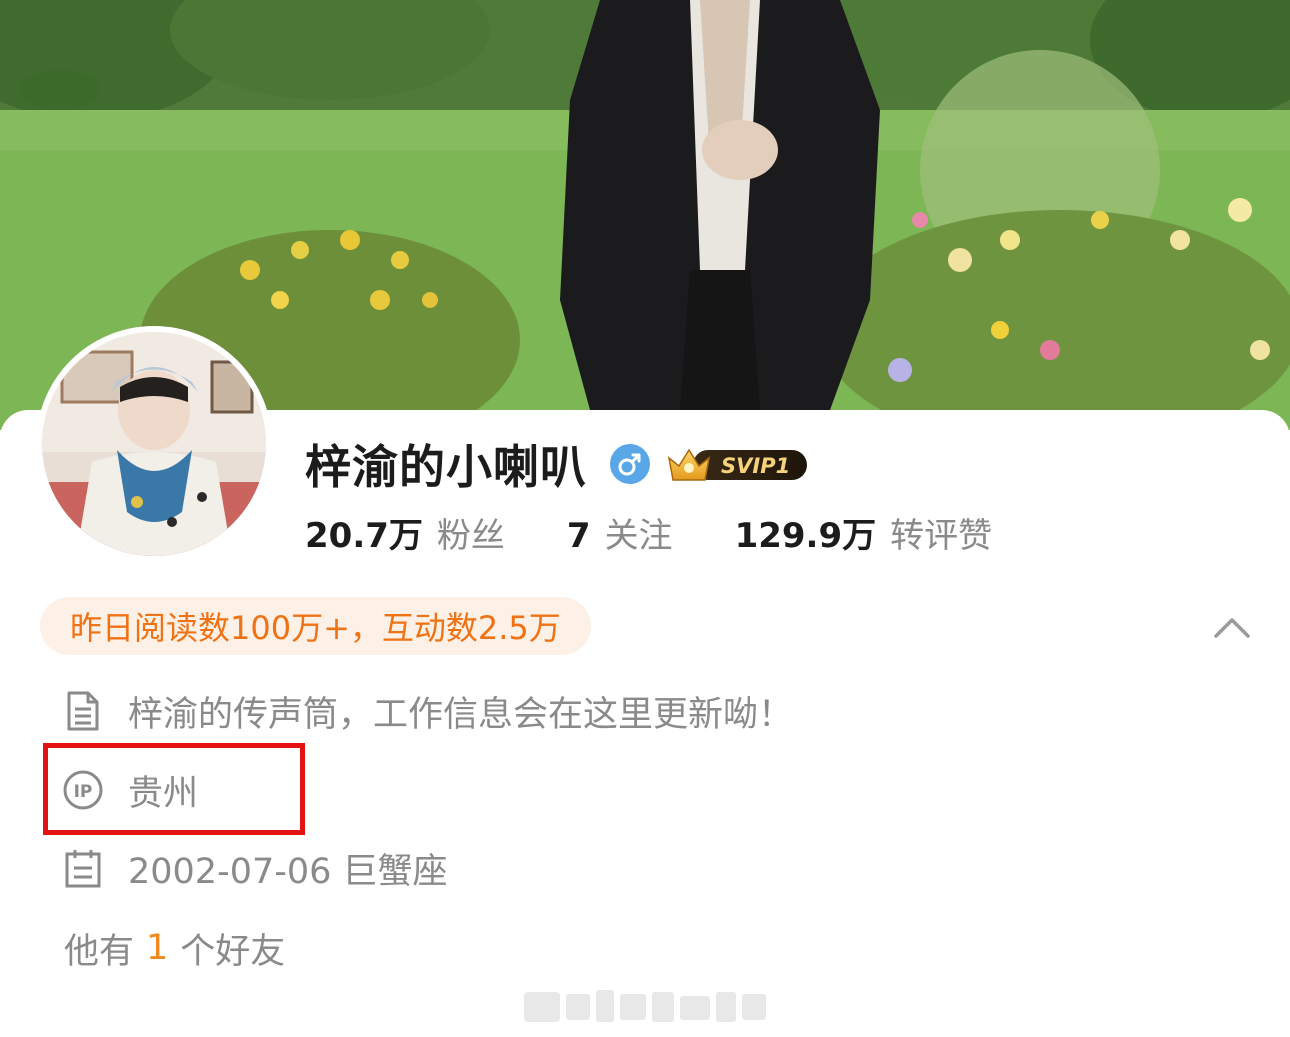  Describe the element at coordinates (679, 532) in the screenshot. I see `profile-stats: 20.7万 粉丝 7 关注 129.9万 转评赞` at that location.